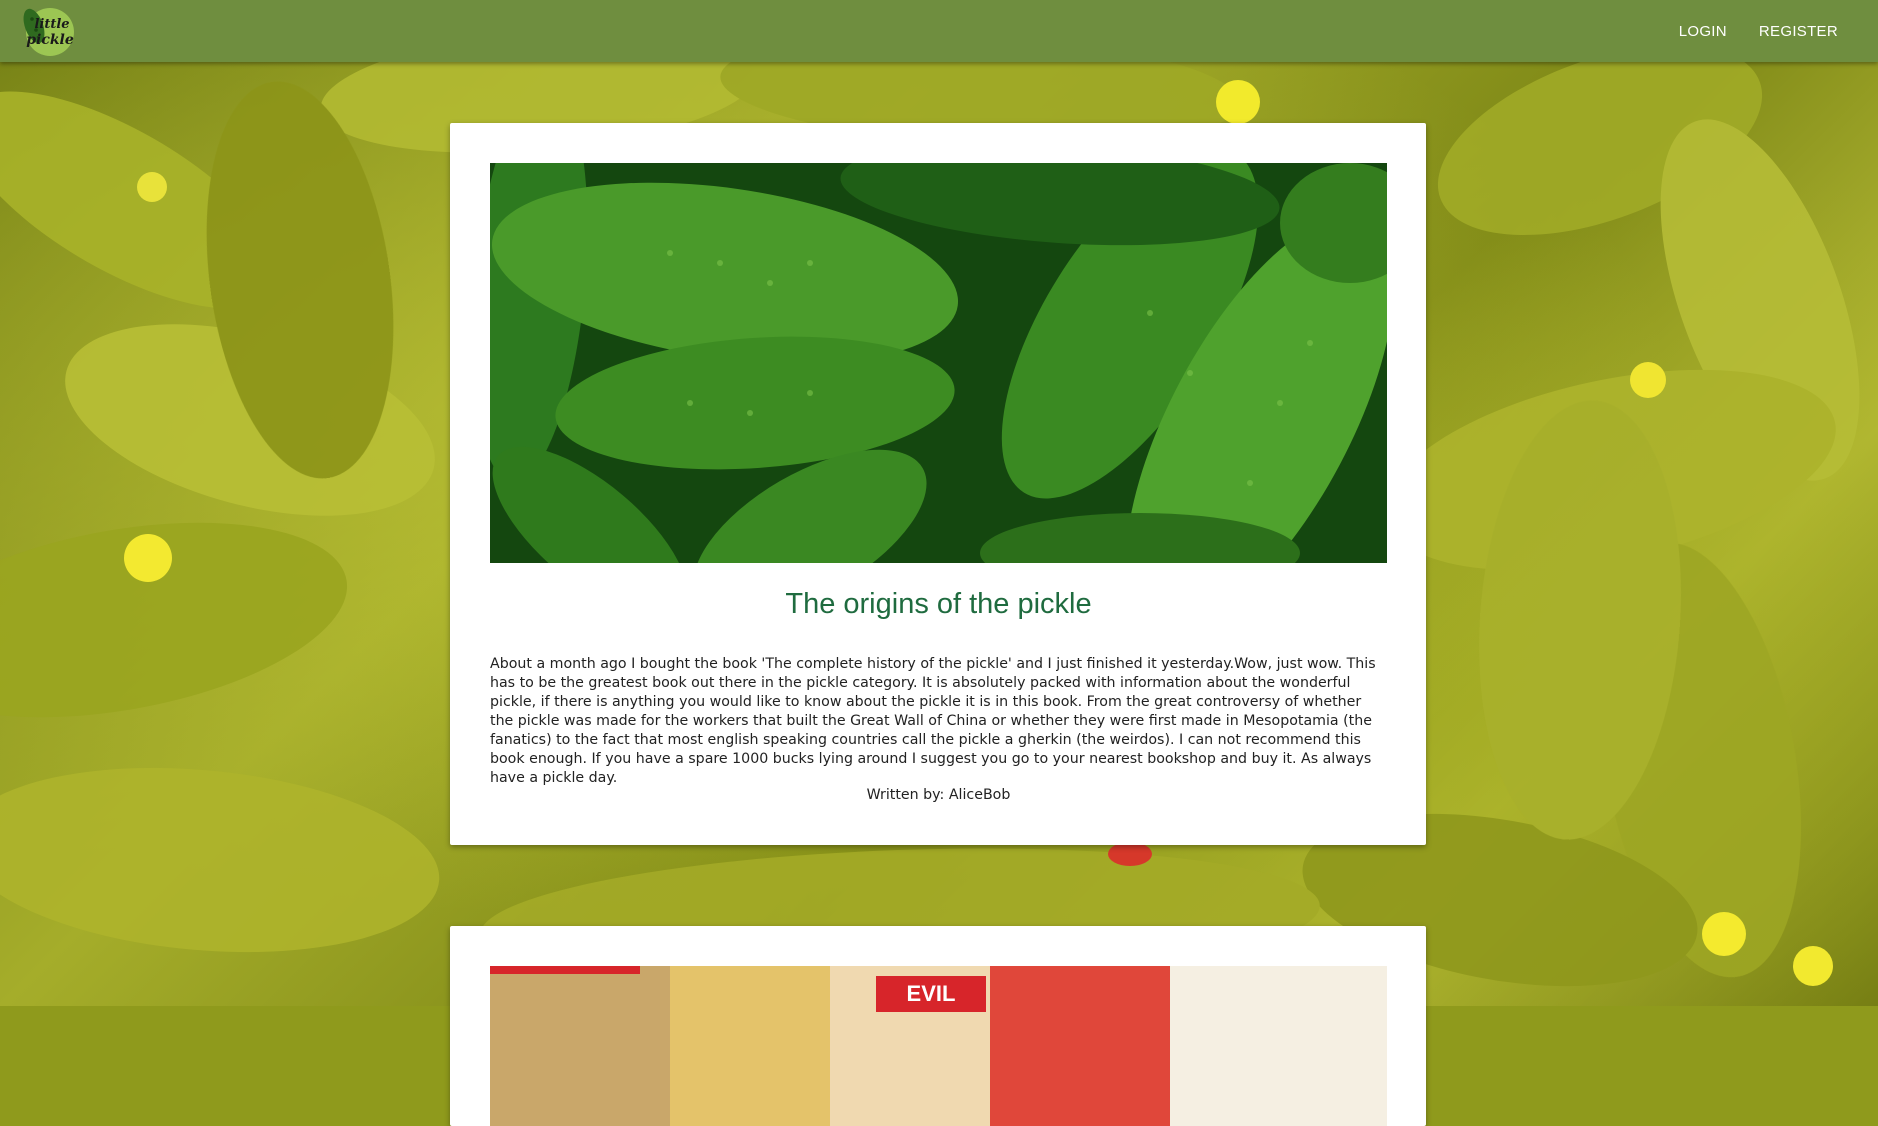 The image size is (1878, 1126). What do you see at coordinates (50, 40) in the screenshot?
I see `svg-text: pickle` at bounding box center [50, 40].